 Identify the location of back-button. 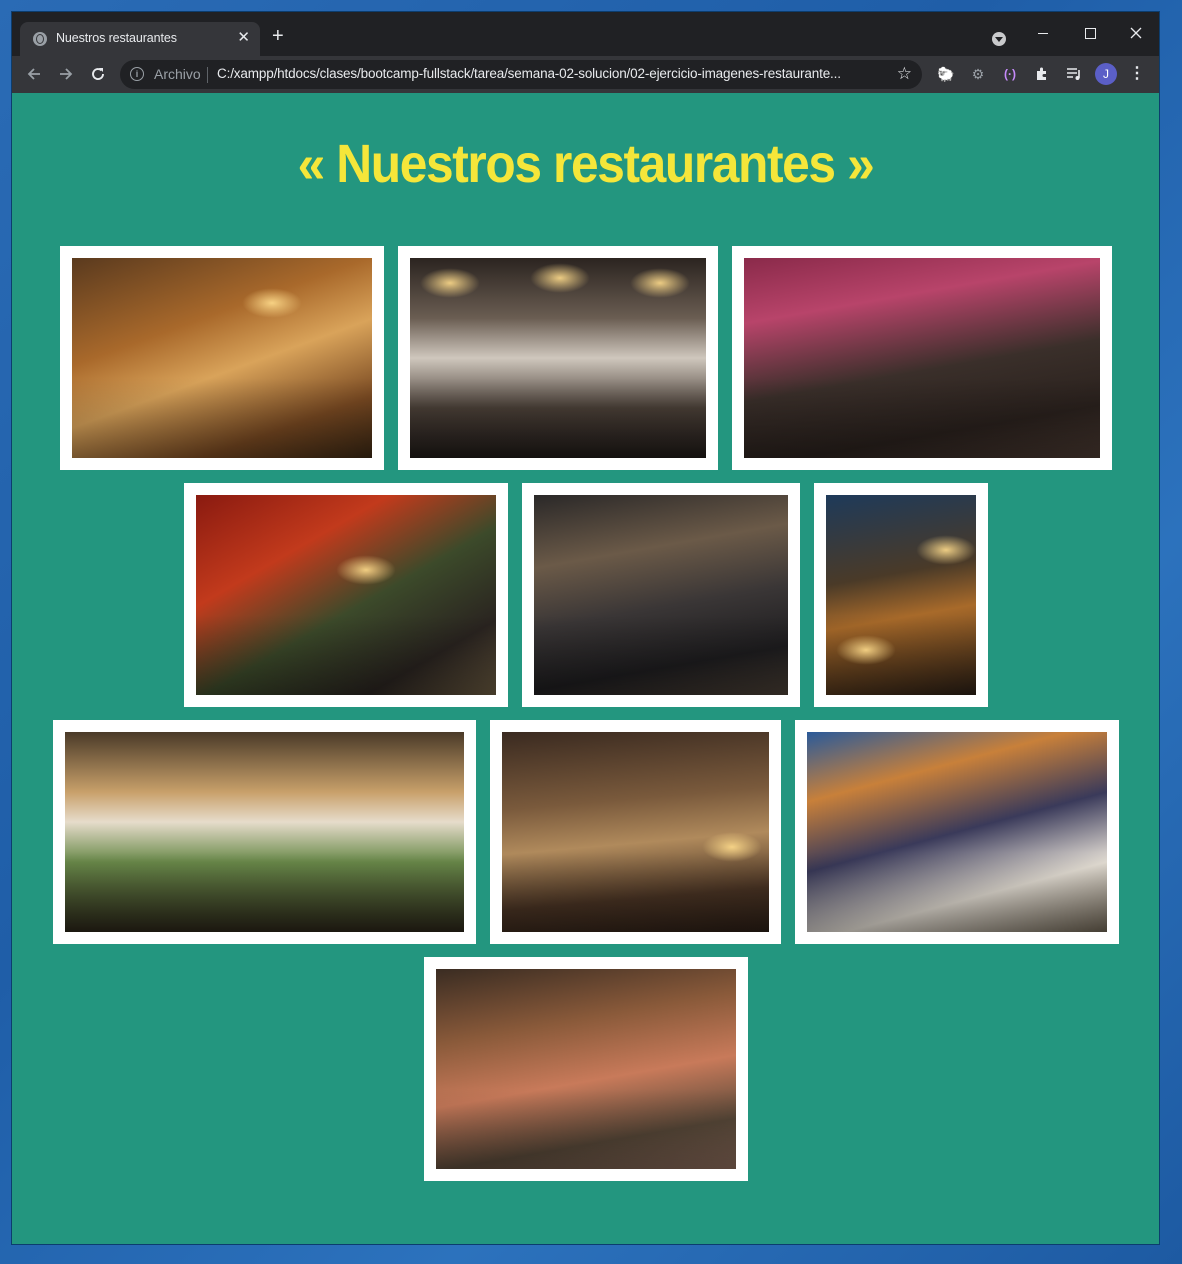
(34, 74).